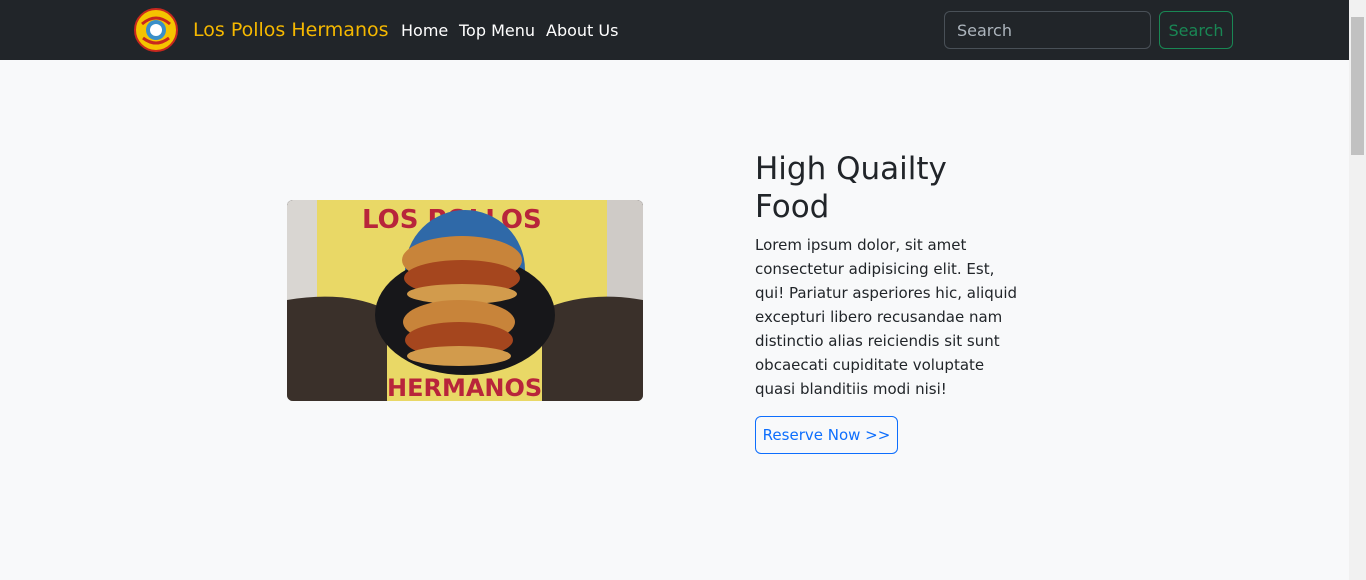 This screenshot has width=1366, height=580. What do you see at coordinates (464, 387) in the screenshot?
I see `svg-text: HERMANOS` at bounding box center [464, 387].